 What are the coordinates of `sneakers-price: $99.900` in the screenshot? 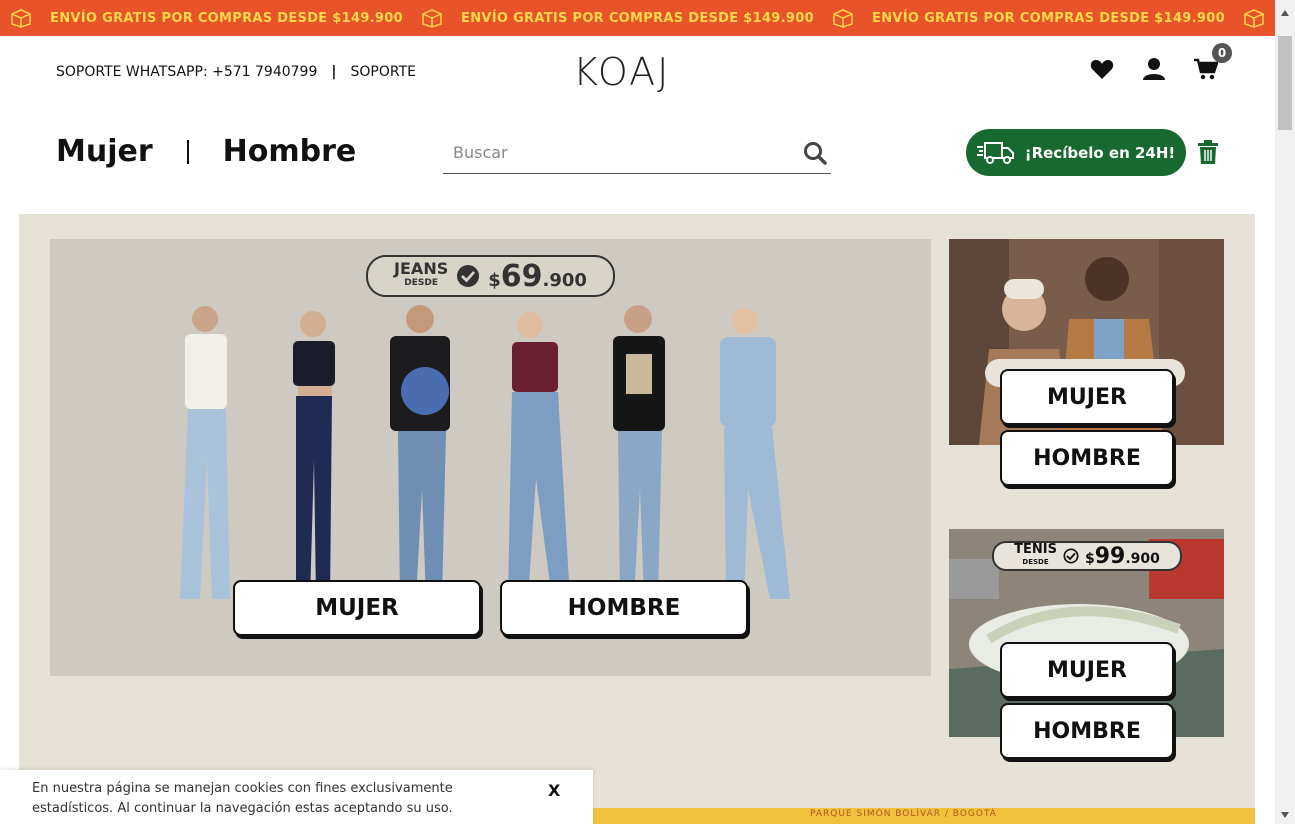 It's located at (1122, 556).